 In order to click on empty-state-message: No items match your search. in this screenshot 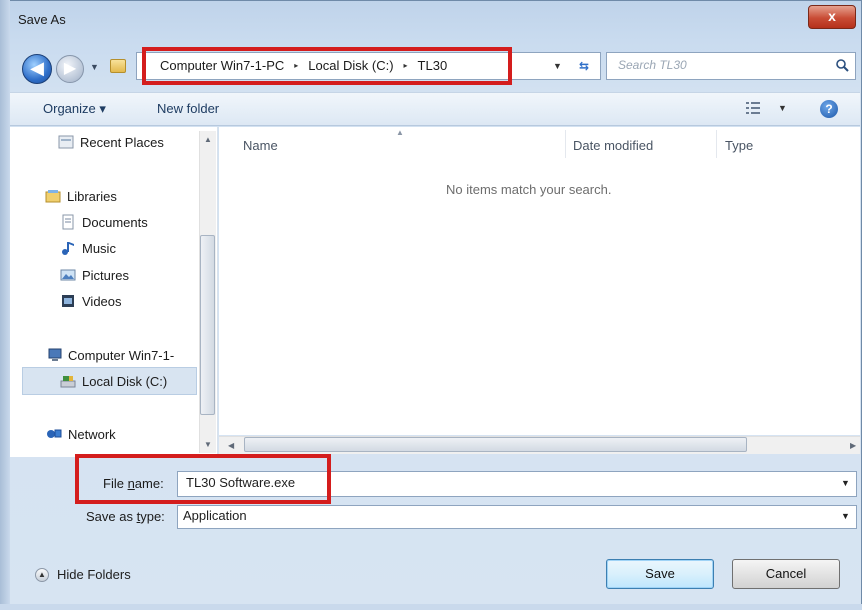, I will do `click(529, 189)`.